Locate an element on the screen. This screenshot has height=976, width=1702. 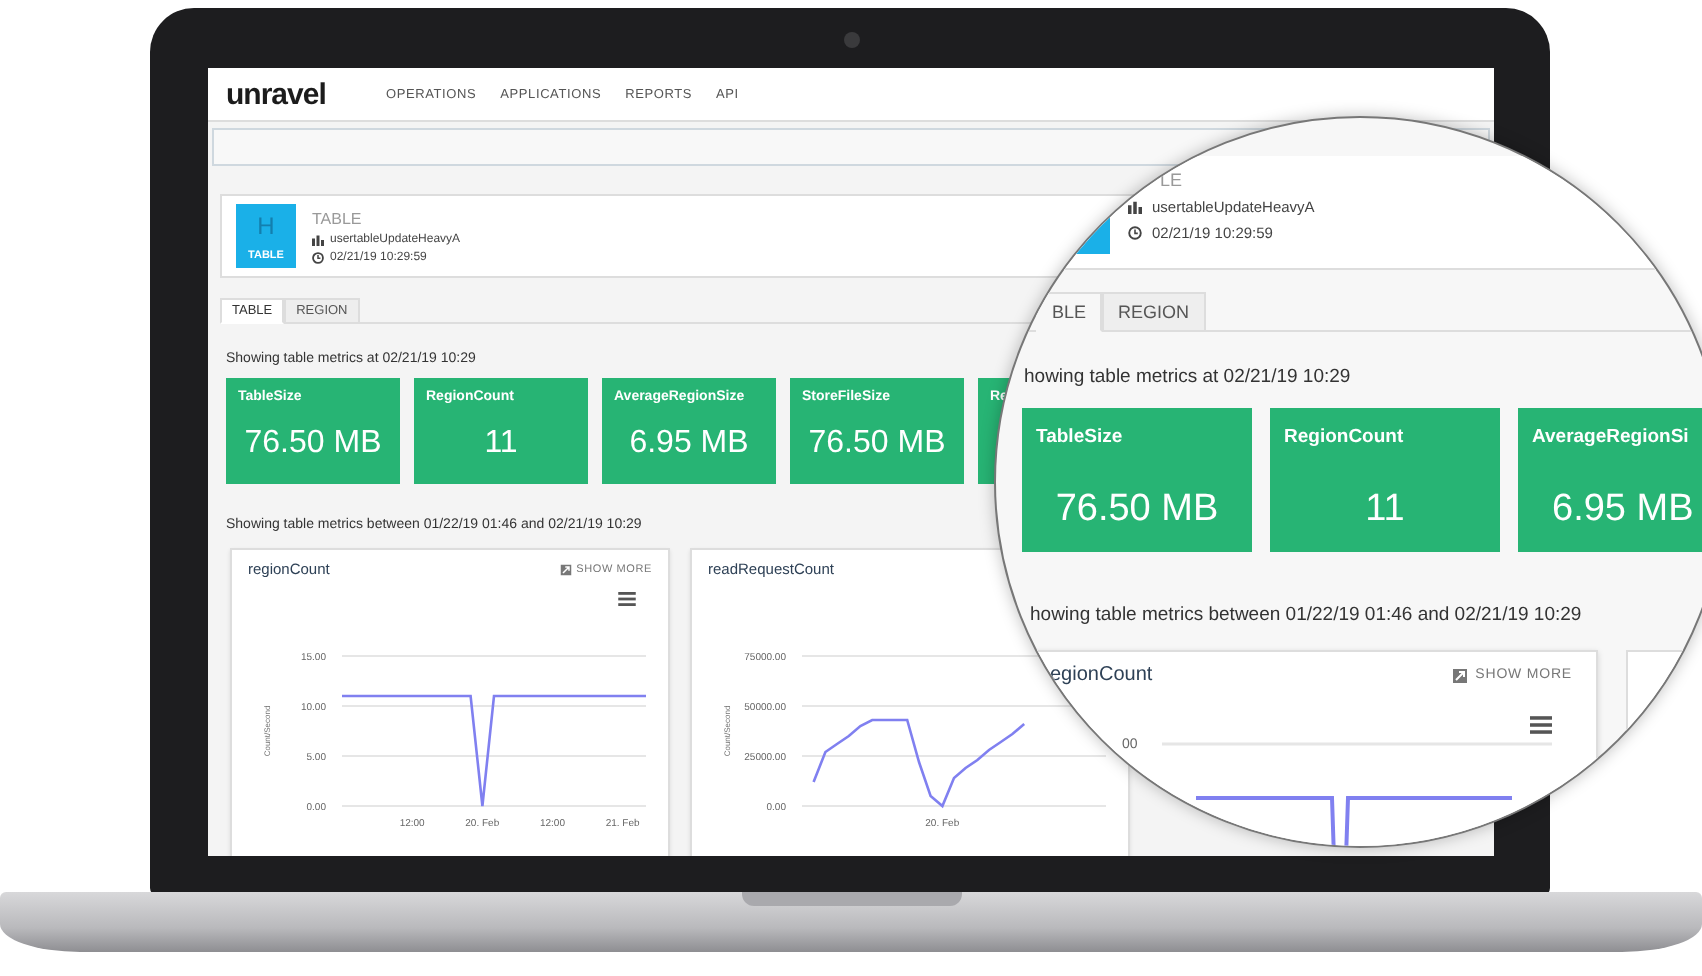
metric-label: RegionCount is located at coordinates (1345, 437).